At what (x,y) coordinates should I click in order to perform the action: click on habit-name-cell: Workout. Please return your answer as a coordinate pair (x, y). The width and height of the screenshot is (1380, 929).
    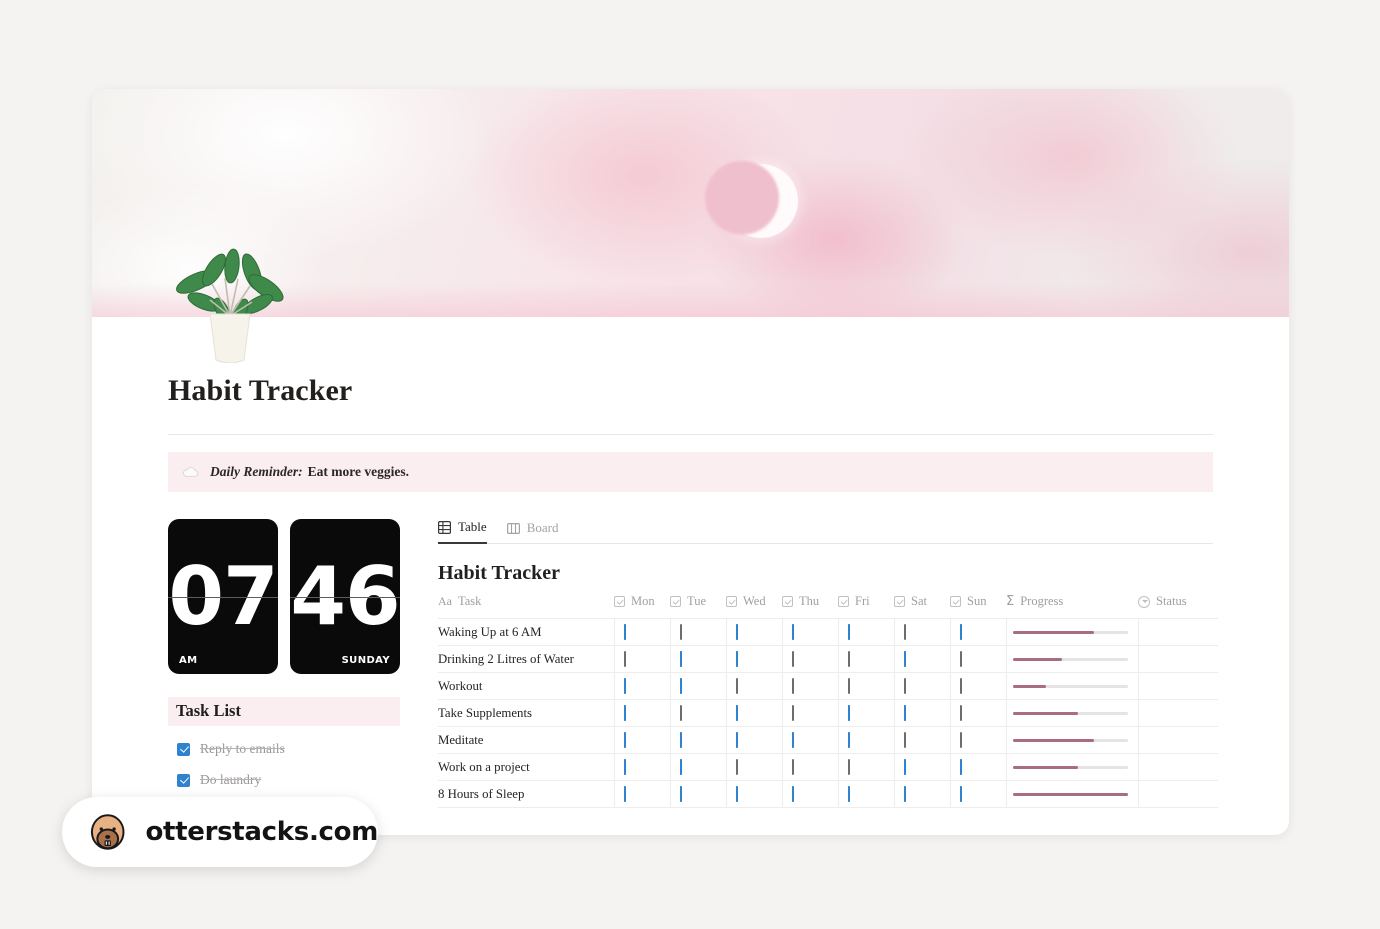
    Looking at the image, I should click on (526, 686).